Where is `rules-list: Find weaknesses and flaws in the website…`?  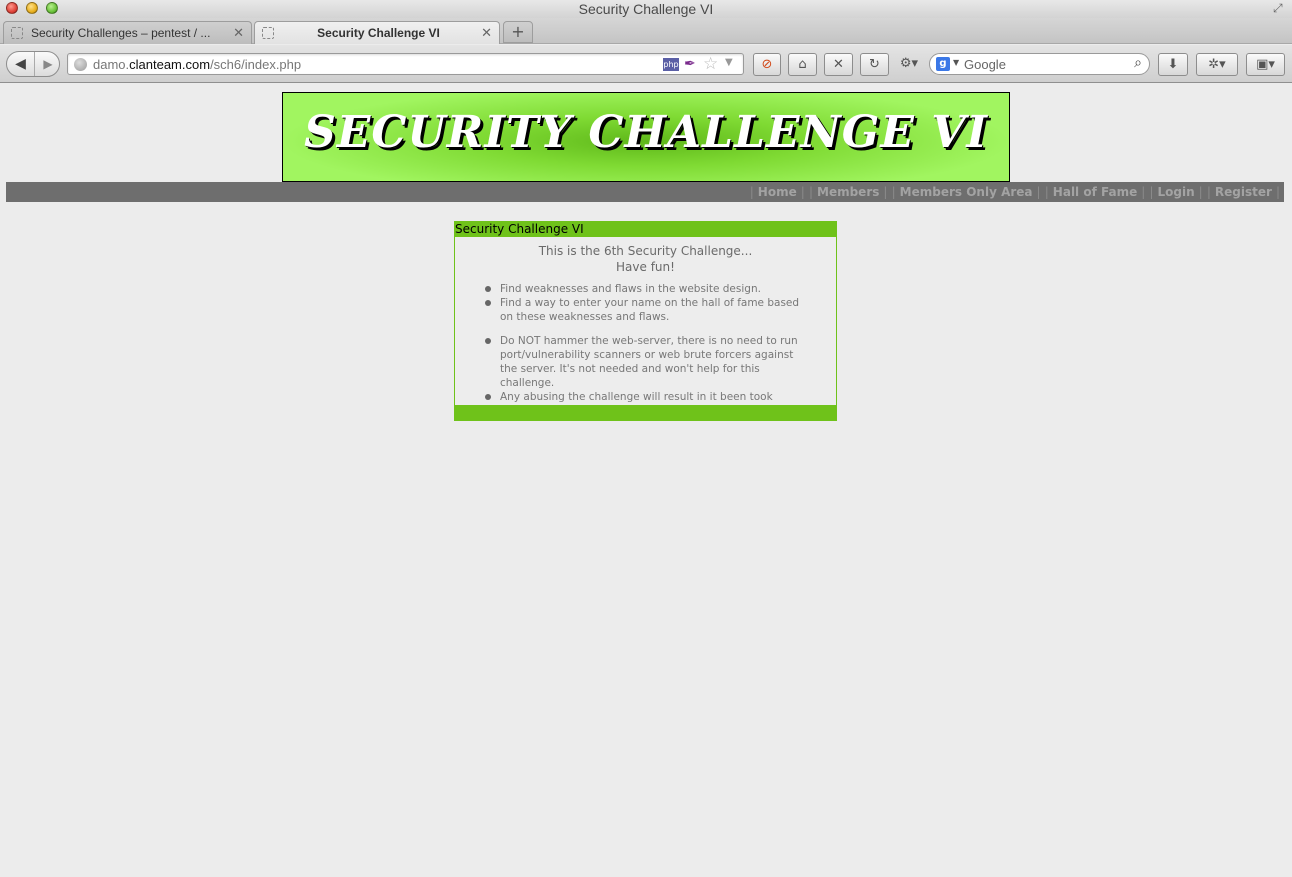
rules-list: Find weaknesses and flaws in the website… is located at coordinates (645, 350).